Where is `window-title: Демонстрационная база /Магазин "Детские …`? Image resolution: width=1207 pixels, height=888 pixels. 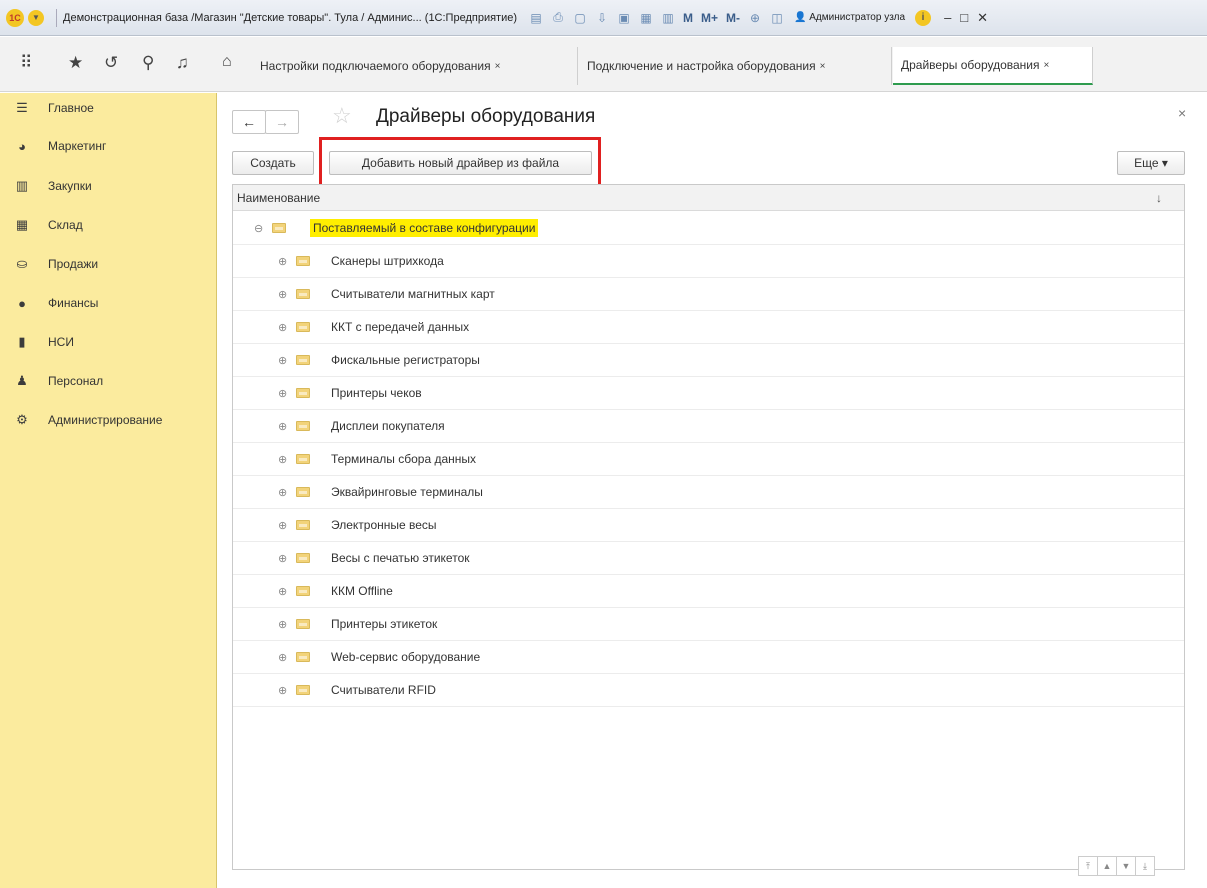
window-title: Демонстрационная база /Магазин "Детские … is located at coordinates (290, 17).